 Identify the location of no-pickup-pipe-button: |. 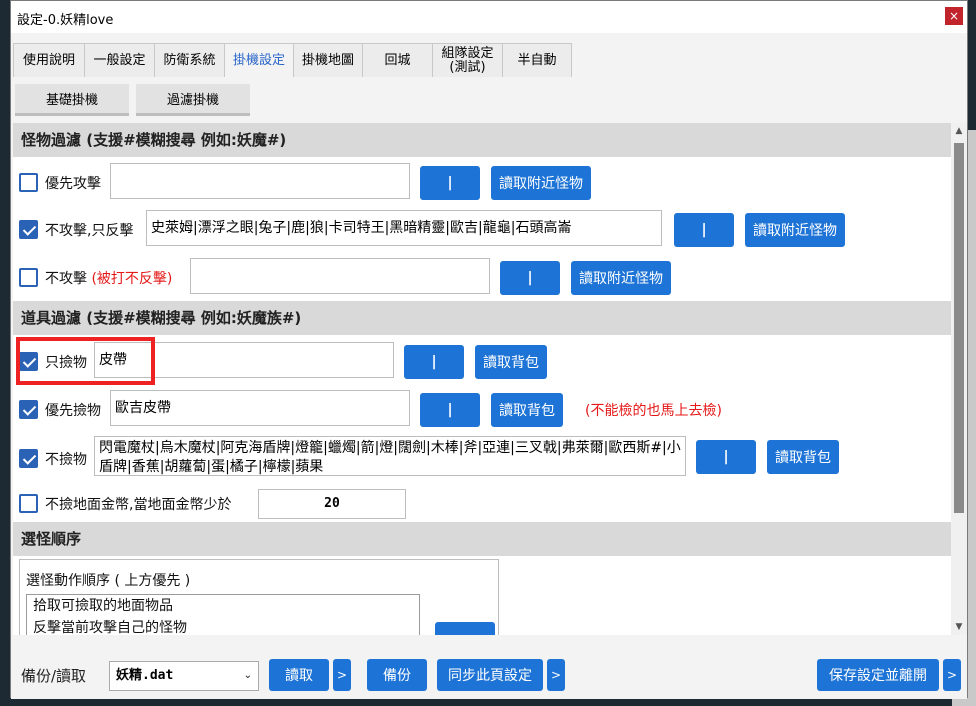
(726, 457).